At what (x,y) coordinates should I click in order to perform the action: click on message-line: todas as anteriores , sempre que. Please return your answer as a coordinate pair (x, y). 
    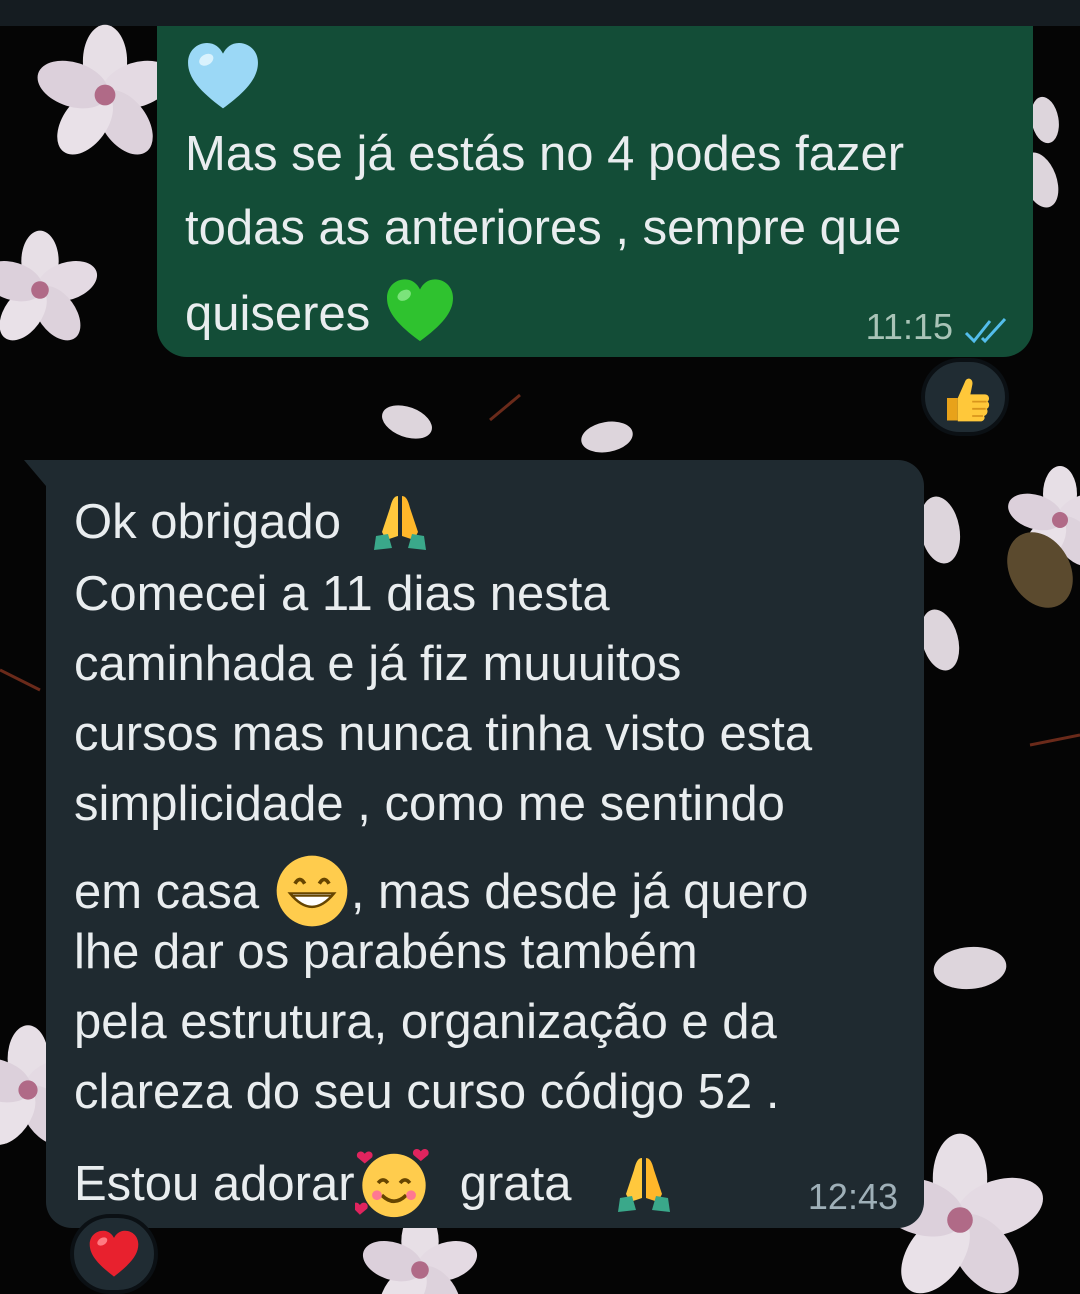
    Looking at the image, I should click on (543, 228).